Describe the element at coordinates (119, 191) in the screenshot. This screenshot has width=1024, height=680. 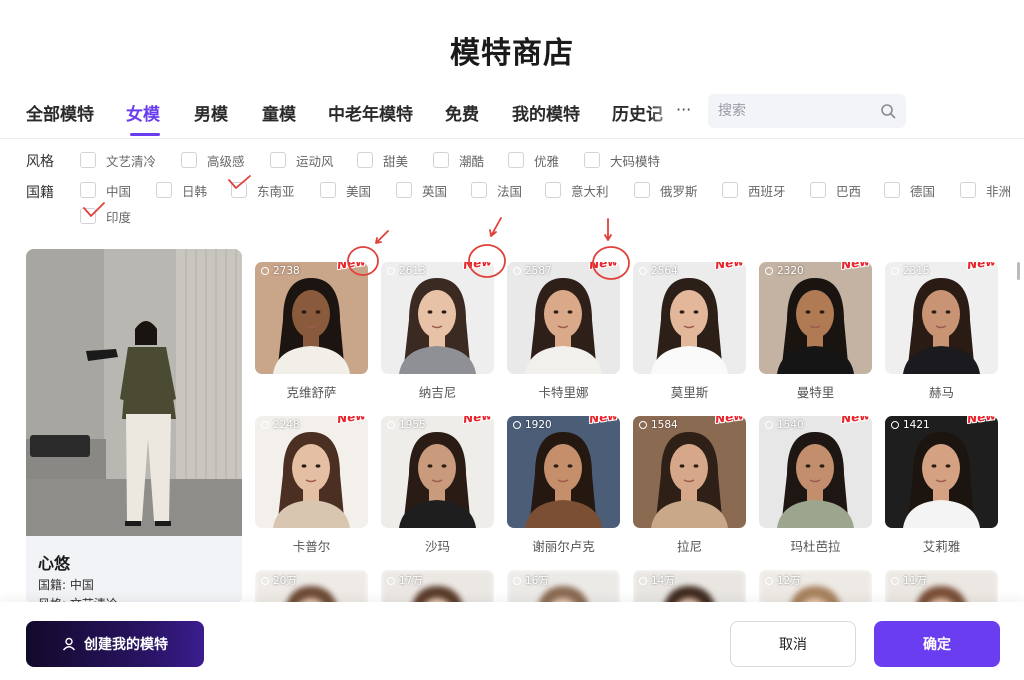
I see `country-option-label: 中国` at that location.